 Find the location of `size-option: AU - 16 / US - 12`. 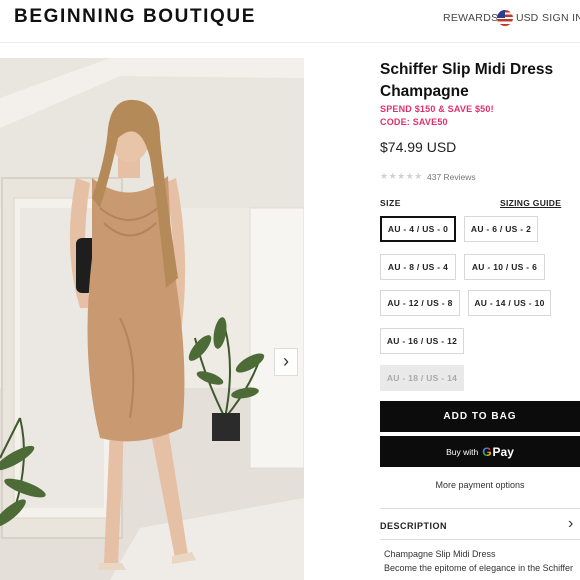

size-option: AU - 16 / US - 12 is located at coordinates (422, 341).